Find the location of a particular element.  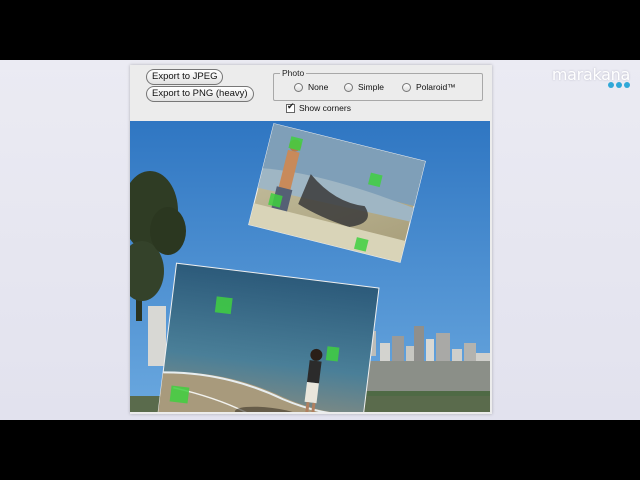

radio-none: None is located at coordinates (311, 87).